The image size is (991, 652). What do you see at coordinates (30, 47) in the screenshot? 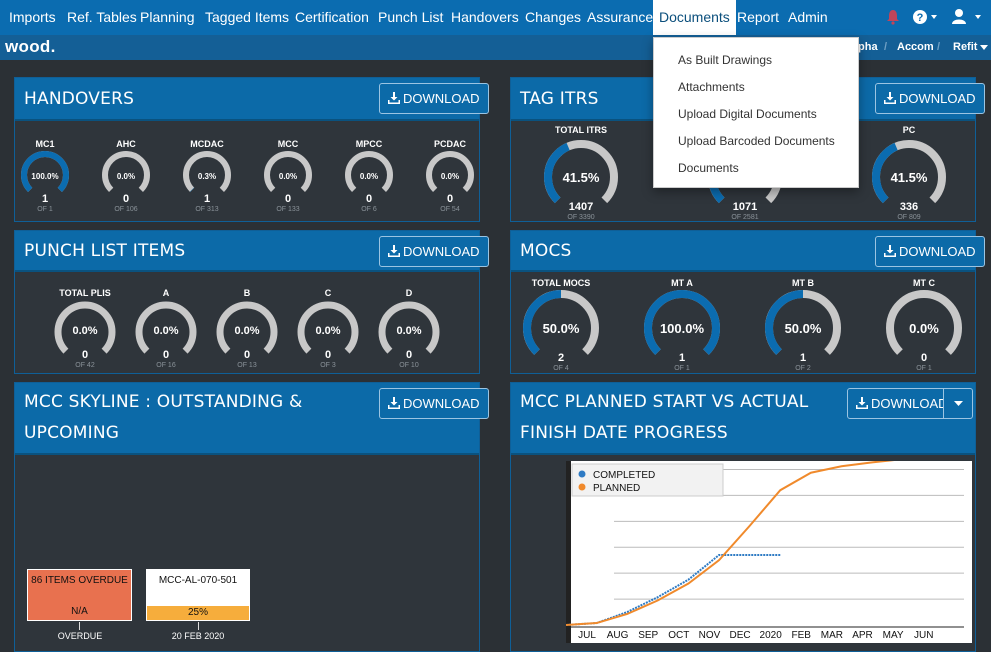
I see `wood-logo: wood.` at bounding box center [30, 47].